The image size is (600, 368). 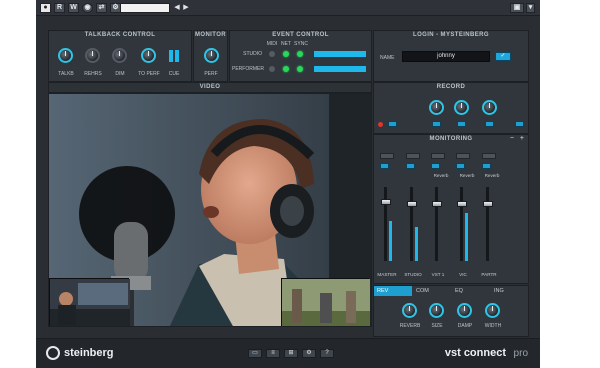 What do you see at coordinates (460, 166) in the screenshot?
I see `vic-mute-button` at bounding box center [460, 166].